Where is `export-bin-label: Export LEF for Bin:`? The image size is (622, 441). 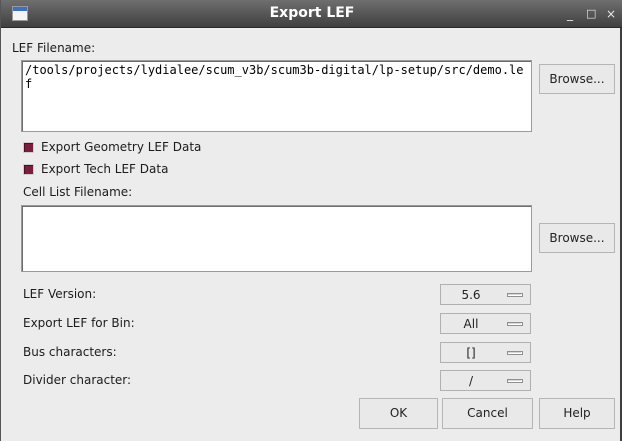
export-bin-label: Export LEF for Bin: is located at coordinates (79, 323).